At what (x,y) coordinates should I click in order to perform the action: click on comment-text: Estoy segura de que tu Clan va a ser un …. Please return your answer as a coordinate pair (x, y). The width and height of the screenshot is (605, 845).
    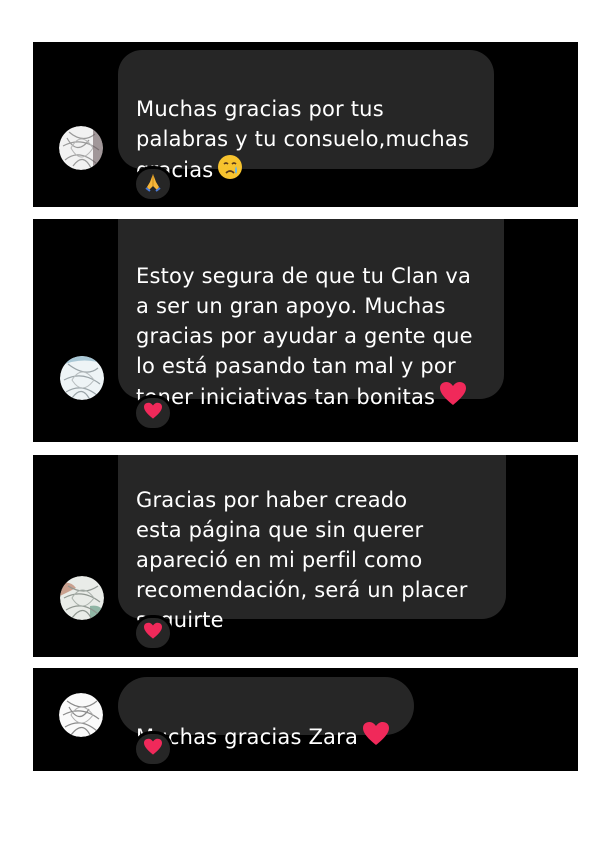
    Looking at the image, I should click on (304, 336).